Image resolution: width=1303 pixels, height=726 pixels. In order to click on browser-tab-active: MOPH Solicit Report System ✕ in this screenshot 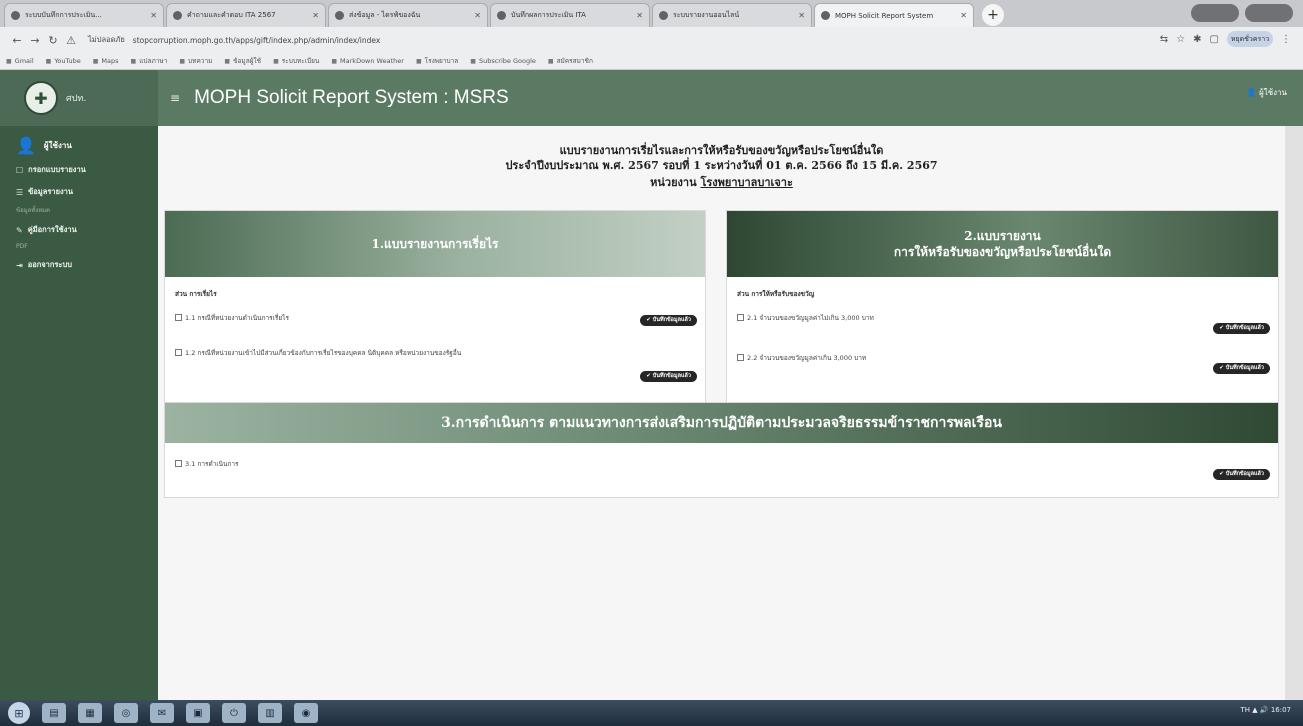, I will do `click(894, 15)`.